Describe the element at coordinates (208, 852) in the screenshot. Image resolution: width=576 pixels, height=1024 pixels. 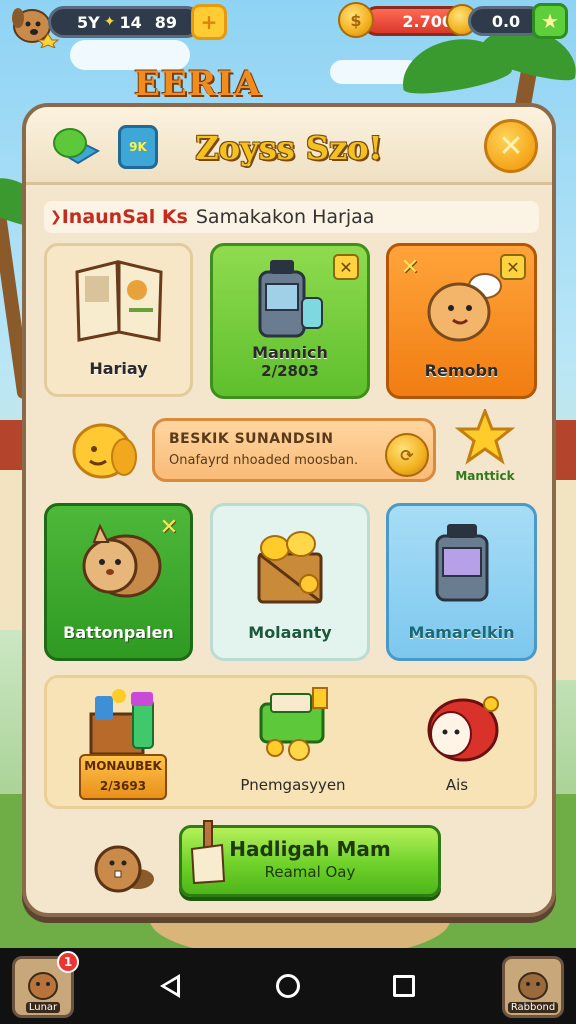
I see `scroll-icon` at that location.